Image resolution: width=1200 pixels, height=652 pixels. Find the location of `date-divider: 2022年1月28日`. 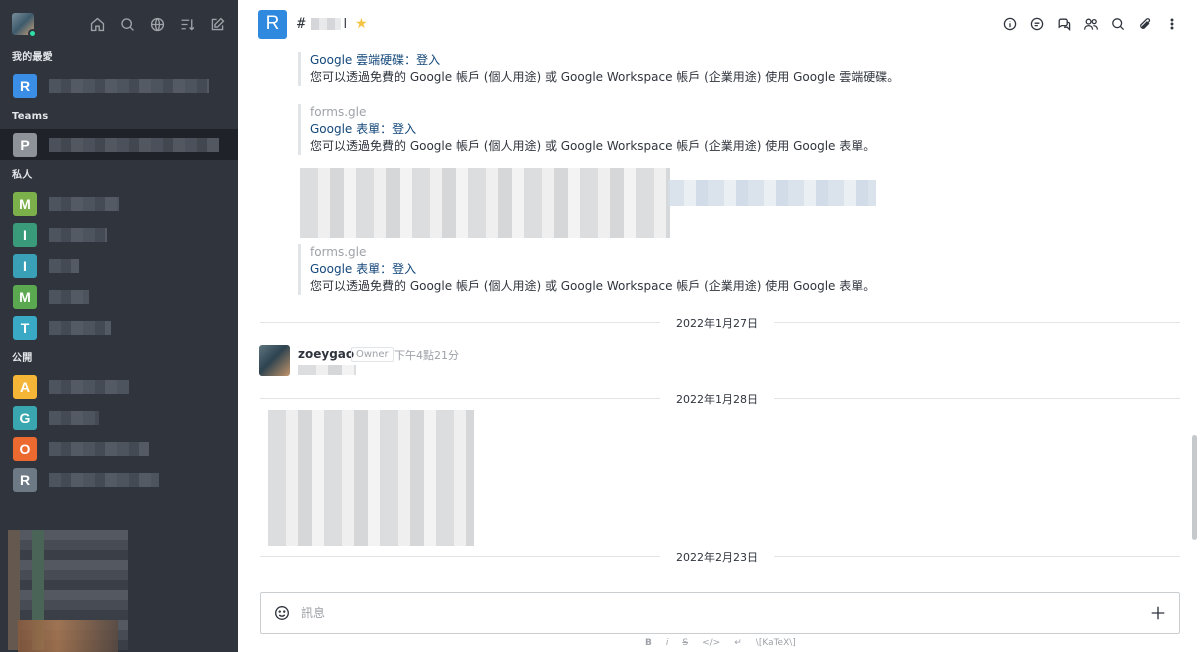

date-divider: 2022年1月28日 is located at coordinates (720, 399).